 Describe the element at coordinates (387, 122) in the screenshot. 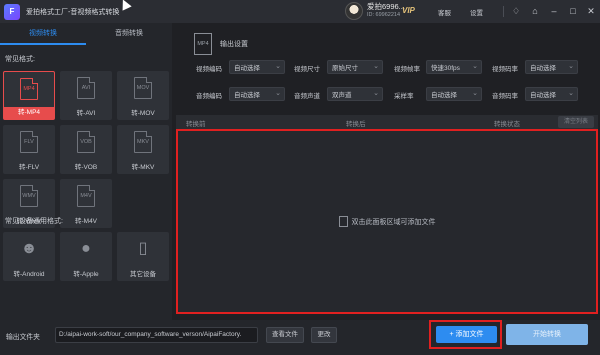

I see `file-list-header: 转换前 转换后 转换状态 清空列表` at that location.